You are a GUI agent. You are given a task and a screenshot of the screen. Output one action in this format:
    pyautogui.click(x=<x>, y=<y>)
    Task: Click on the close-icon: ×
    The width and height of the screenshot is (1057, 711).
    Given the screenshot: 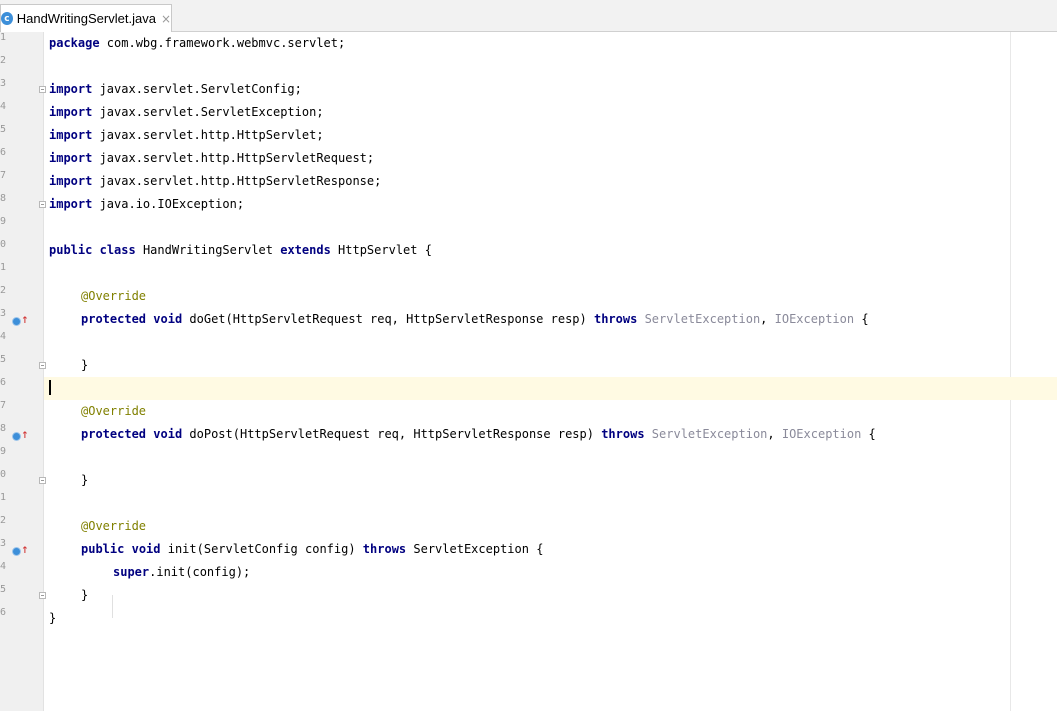 What is the action you would take?
    pyautogui.click(x=166, y=19)
    